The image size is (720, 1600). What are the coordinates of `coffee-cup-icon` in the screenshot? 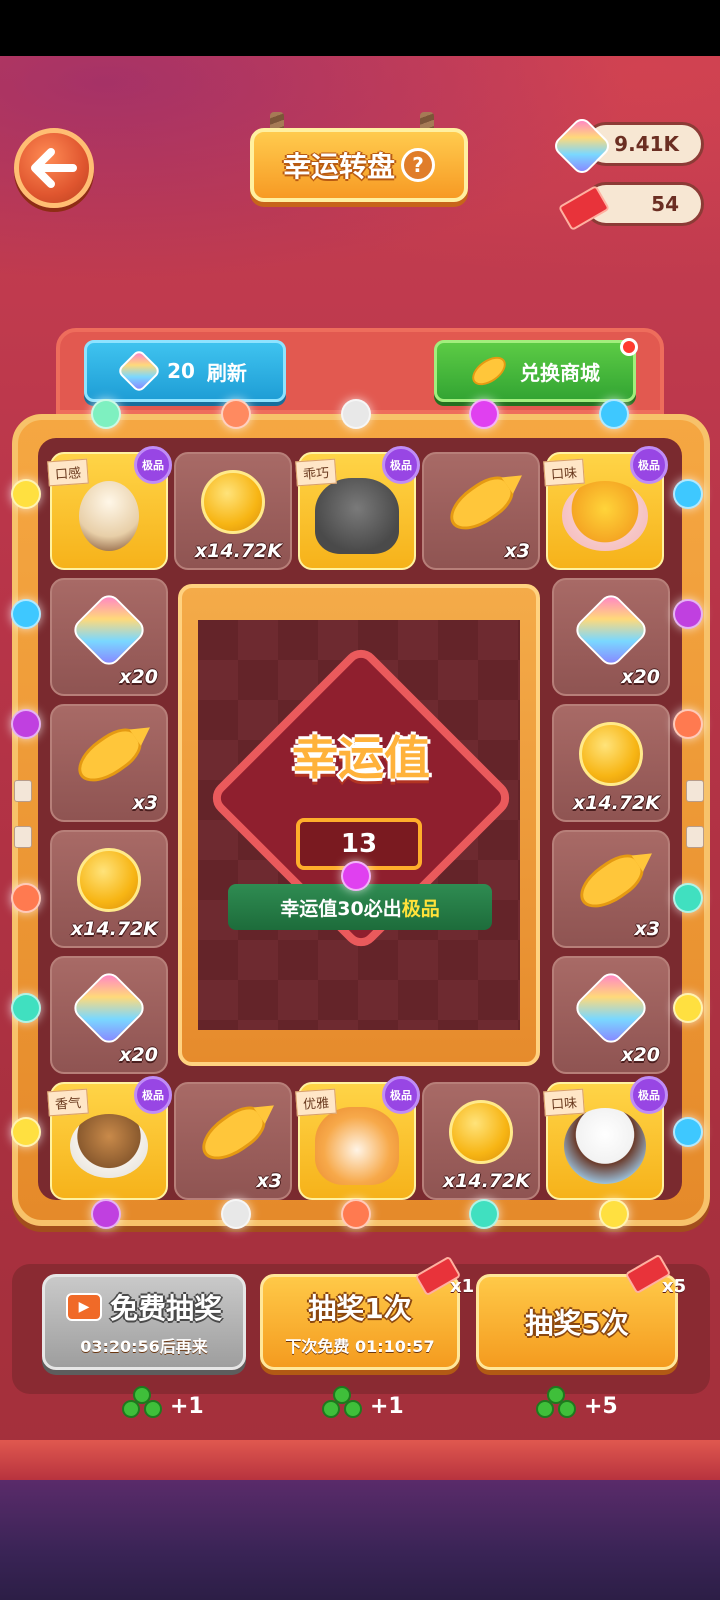 It's located at (109, 515).